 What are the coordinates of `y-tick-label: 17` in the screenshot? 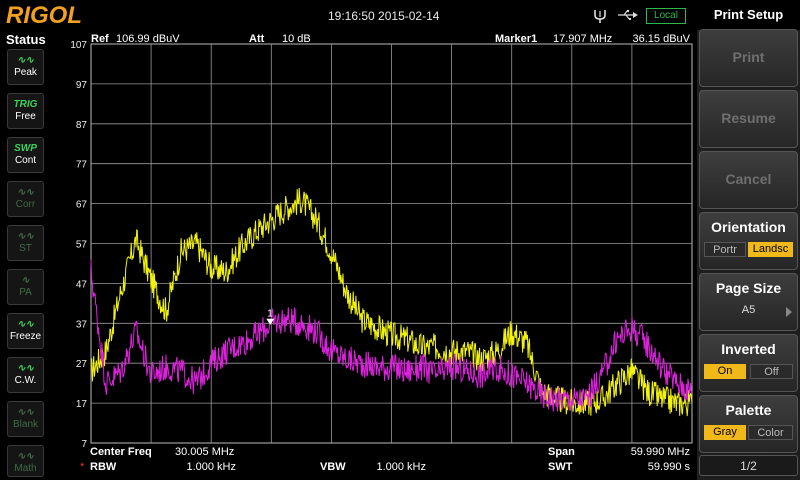 It's located at (82, 404).